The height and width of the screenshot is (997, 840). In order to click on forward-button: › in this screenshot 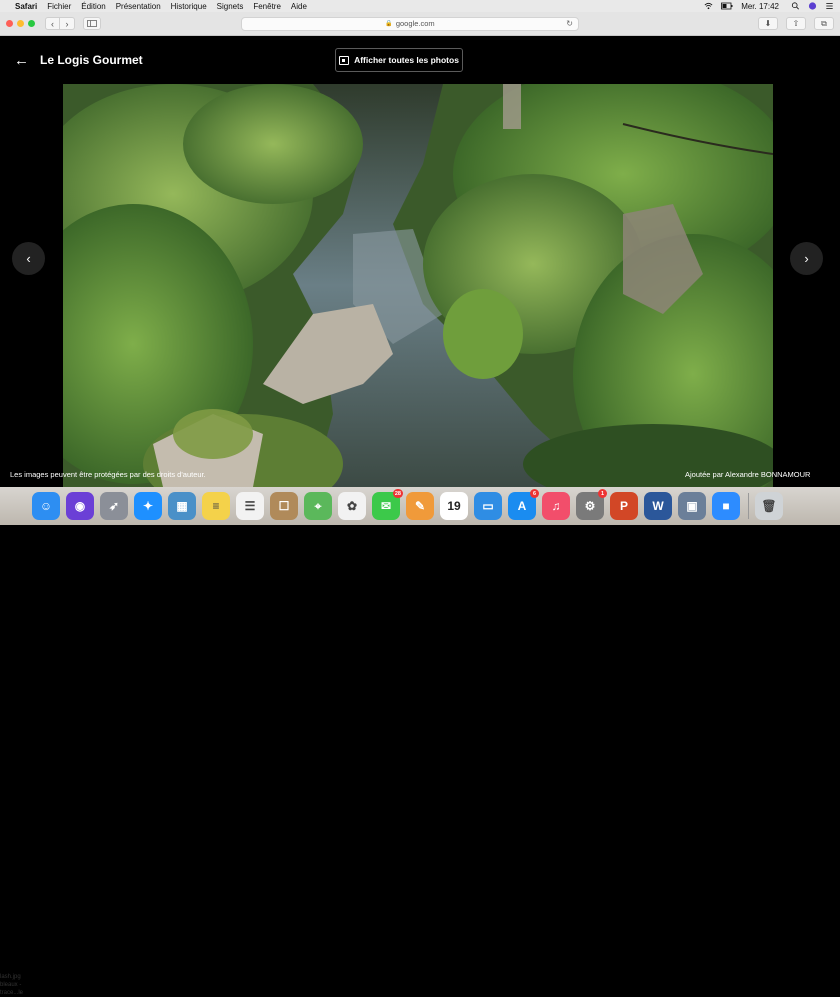, I will do `click(67, 23)`.